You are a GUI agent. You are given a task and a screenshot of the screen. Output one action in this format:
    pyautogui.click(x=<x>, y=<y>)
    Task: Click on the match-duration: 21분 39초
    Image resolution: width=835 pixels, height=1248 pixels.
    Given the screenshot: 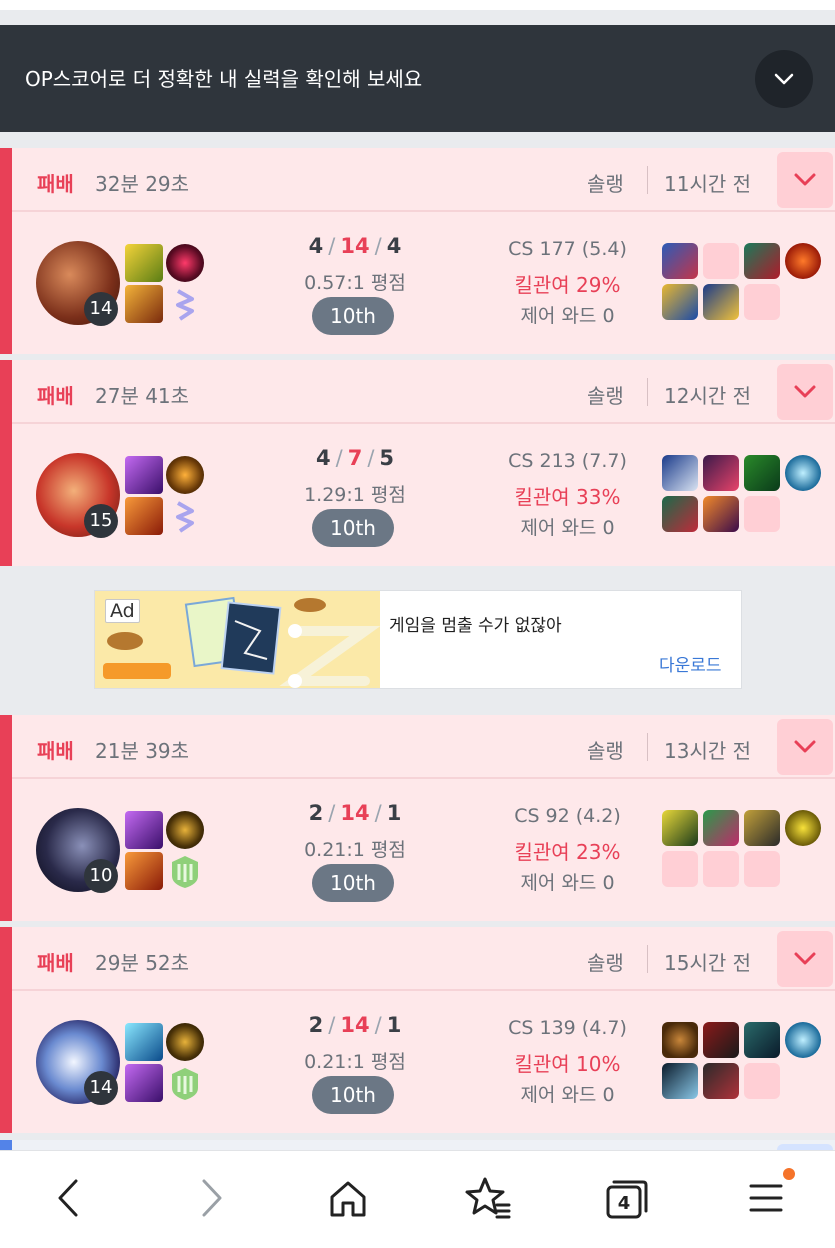 What is the action you would take?
    pyautogui.click(x=142, y=751)
    